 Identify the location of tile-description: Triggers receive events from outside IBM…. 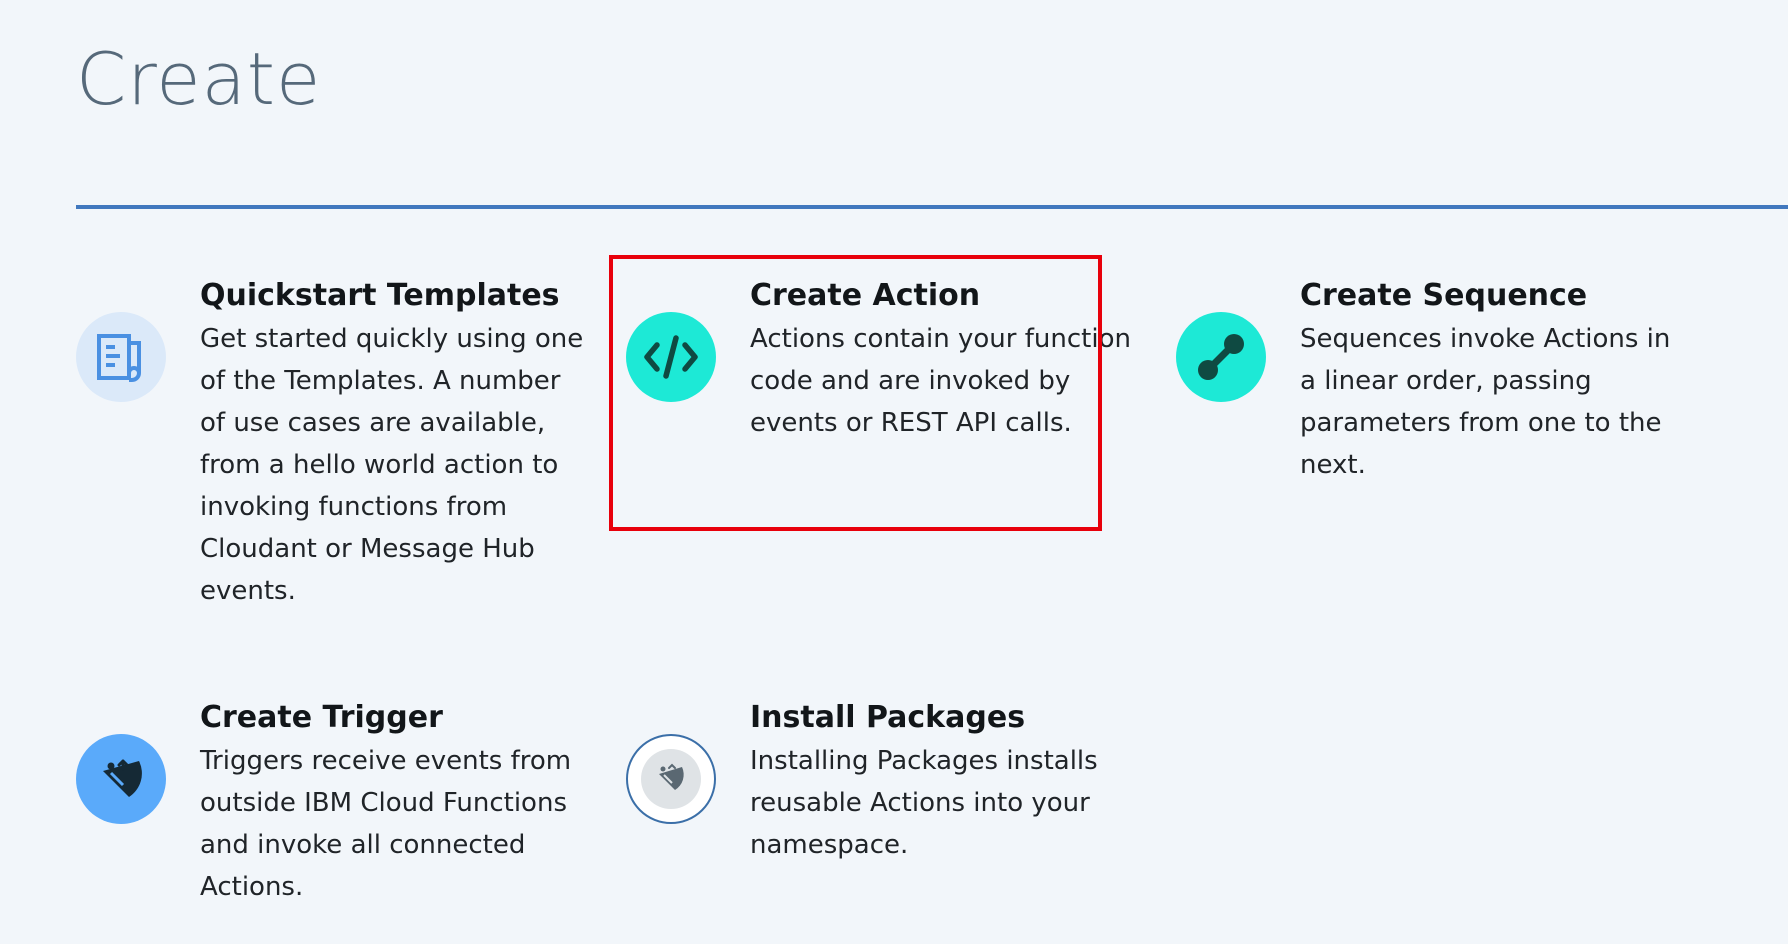
(386, 824).